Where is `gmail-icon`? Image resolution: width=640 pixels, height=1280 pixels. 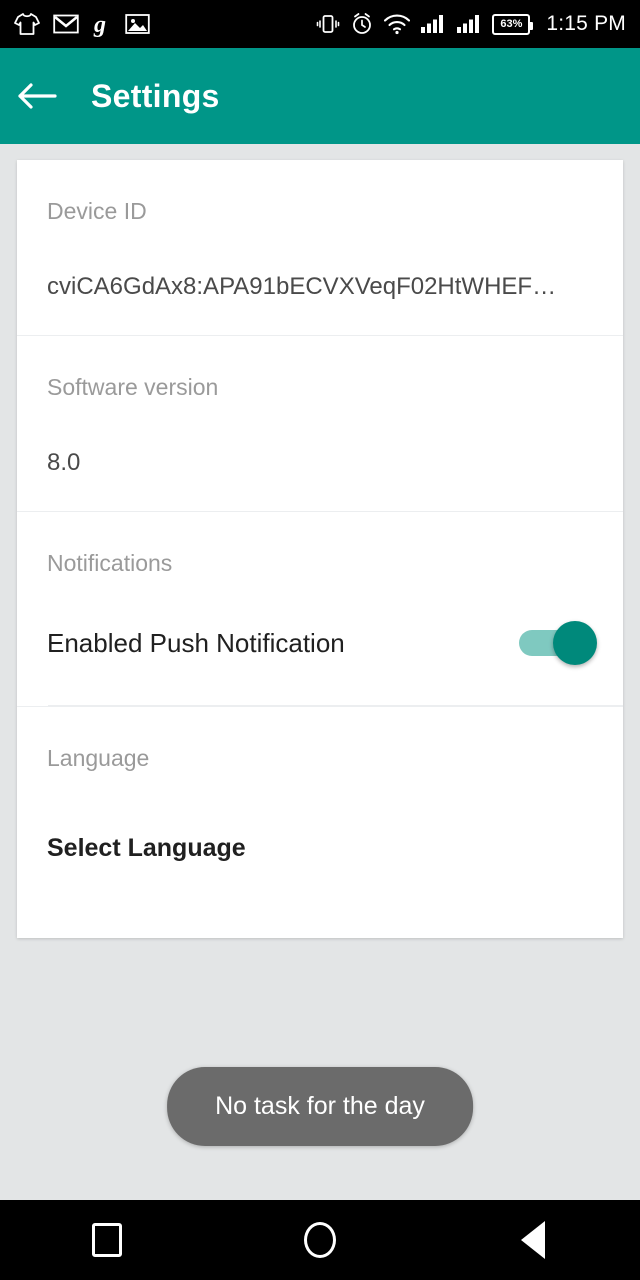 gmail-icon is located at coordinates (66, 24).